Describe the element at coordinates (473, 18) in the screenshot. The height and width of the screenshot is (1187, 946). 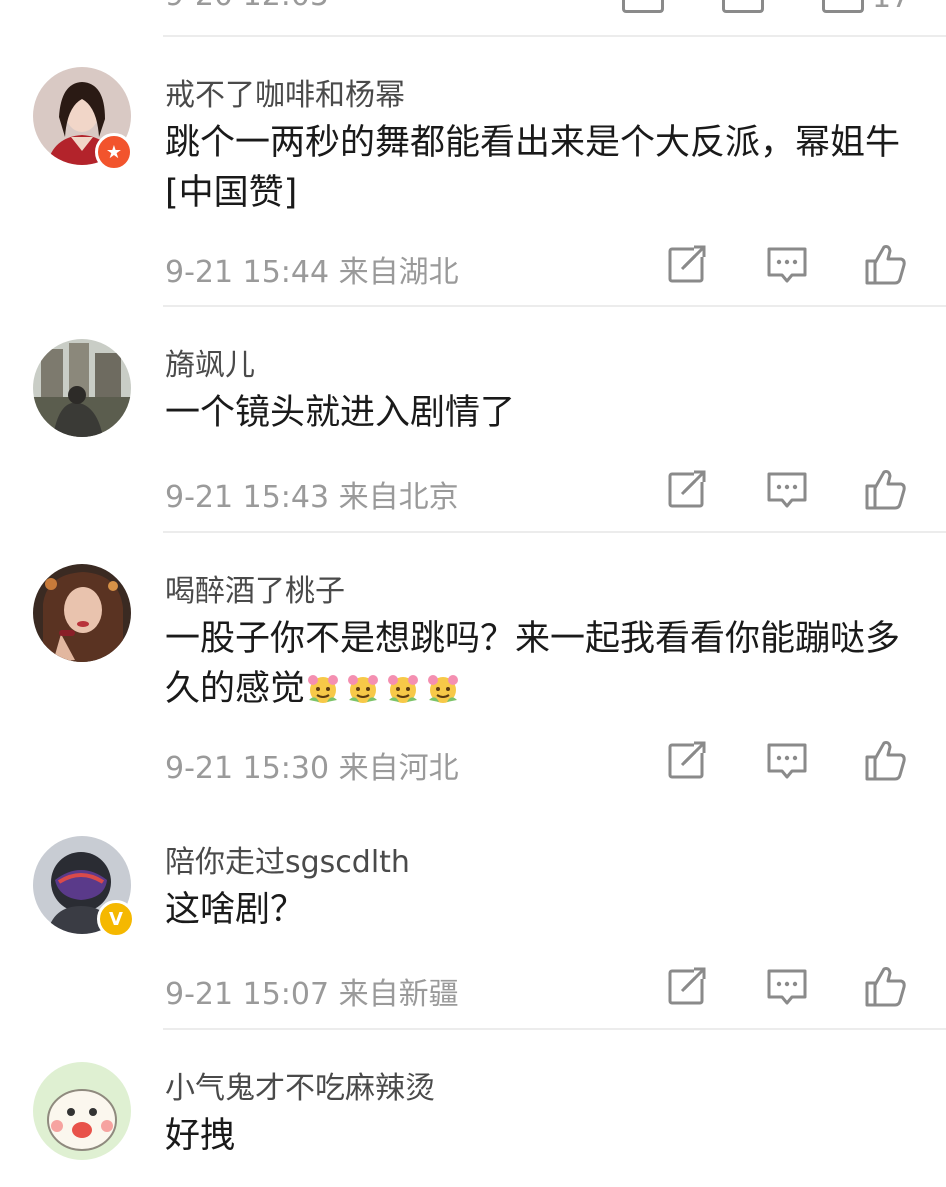
I see `previous-comment-strip: 9-20 12:05 17` at that location.